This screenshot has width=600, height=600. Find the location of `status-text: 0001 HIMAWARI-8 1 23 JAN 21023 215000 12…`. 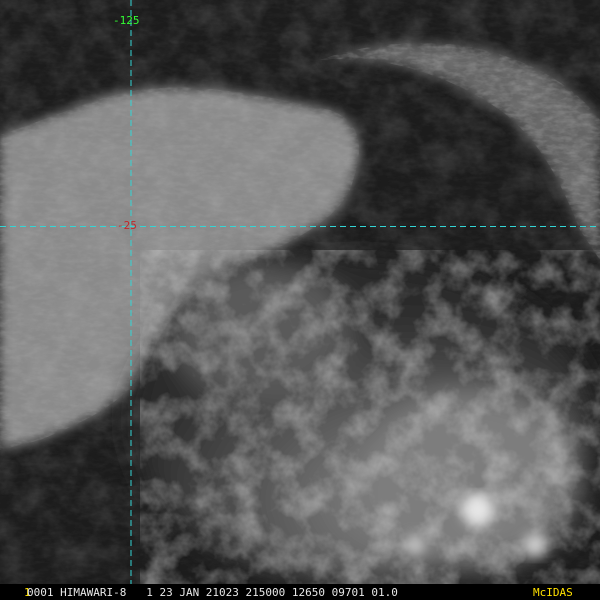

status-text: 0001 HIMAWARI-8 1 23 JAN 21023 215000 12… is located at coordinates (212, 592).